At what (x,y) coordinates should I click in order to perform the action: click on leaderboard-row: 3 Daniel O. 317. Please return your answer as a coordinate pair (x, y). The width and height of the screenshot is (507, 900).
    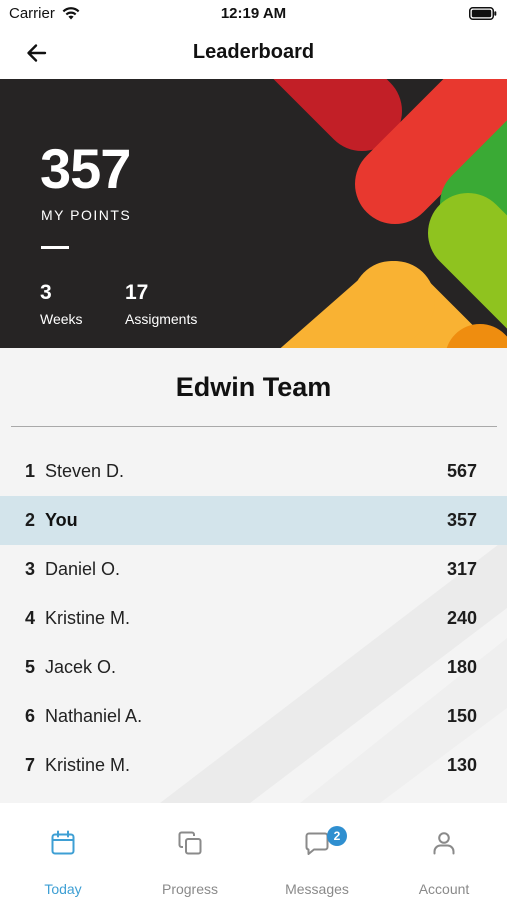
    Looking at the image, I should click on (253, 569).